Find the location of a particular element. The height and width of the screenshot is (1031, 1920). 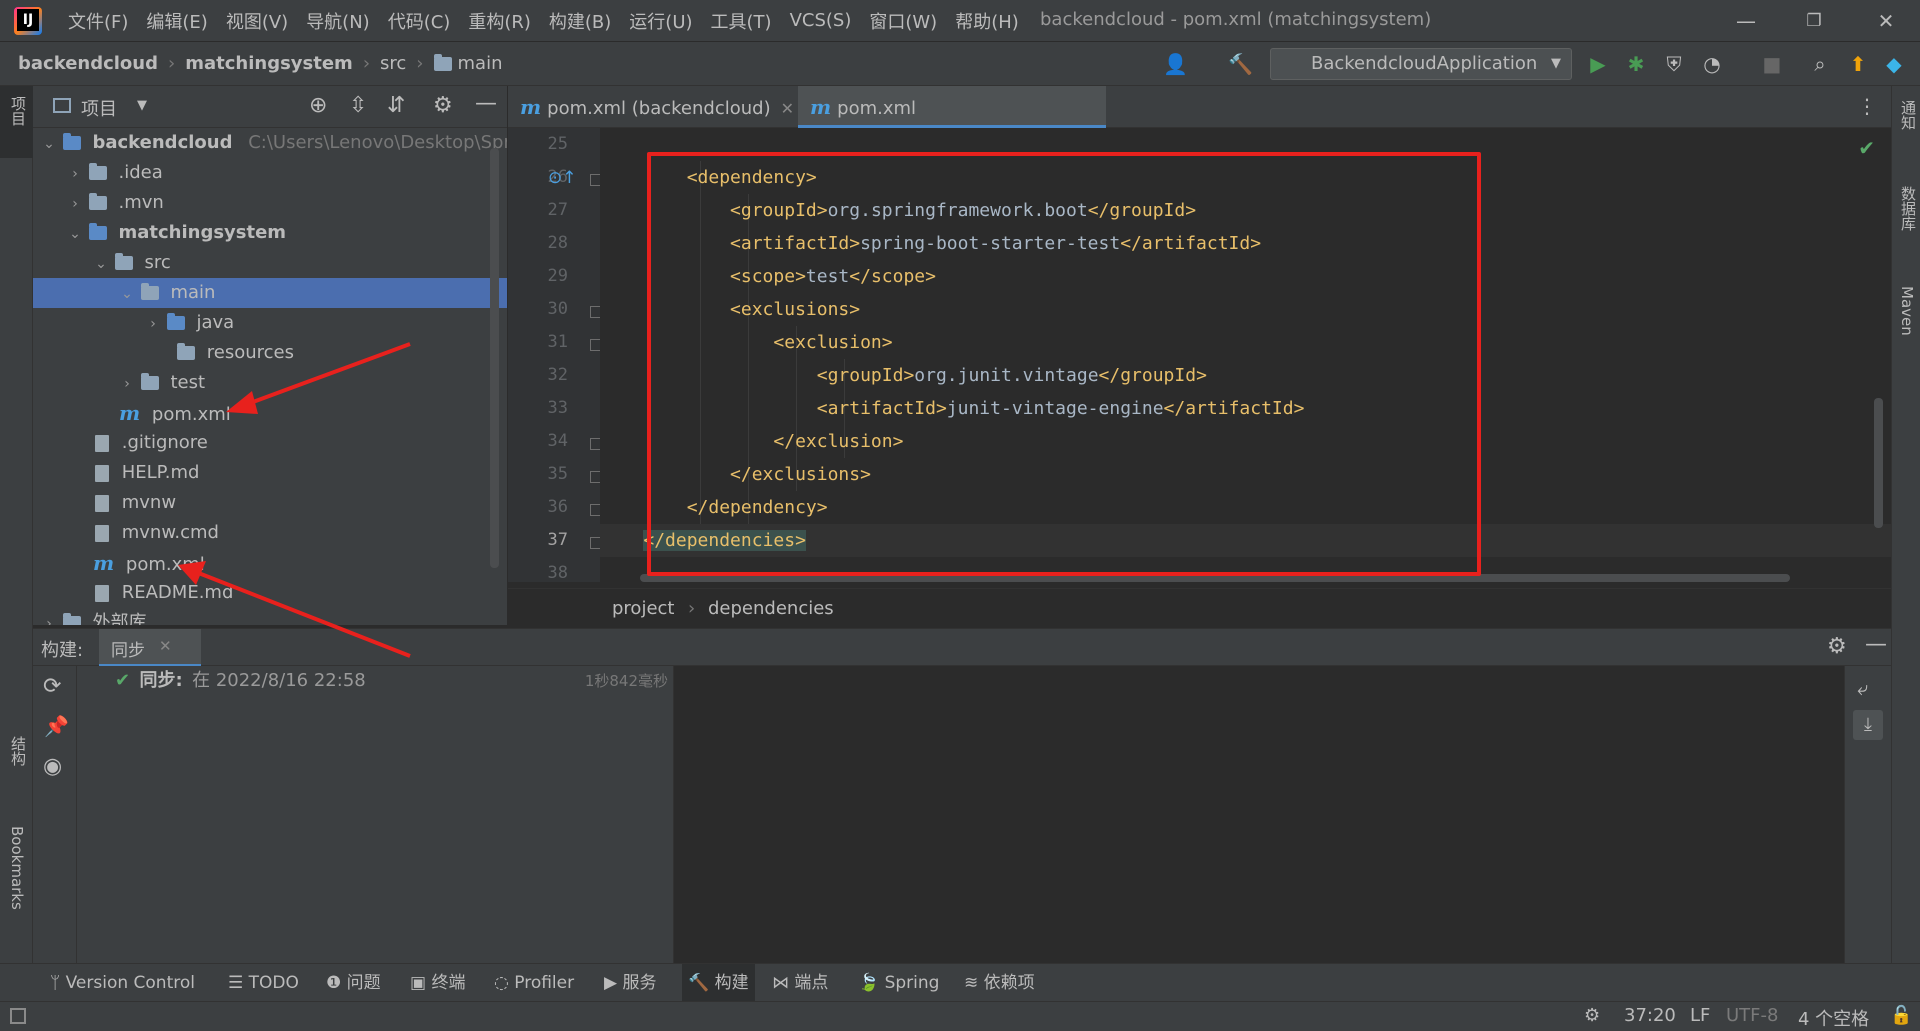

annotation-arrow-top is located at coordinates (318, 378).